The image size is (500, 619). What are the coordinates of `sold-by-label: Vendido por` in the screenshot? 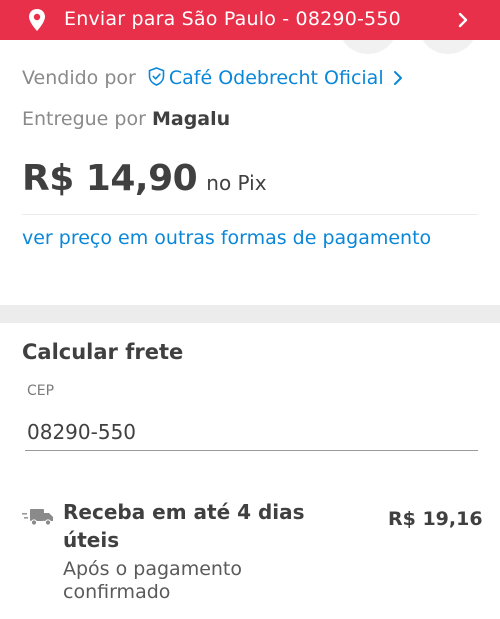 It's located at (79, 78).